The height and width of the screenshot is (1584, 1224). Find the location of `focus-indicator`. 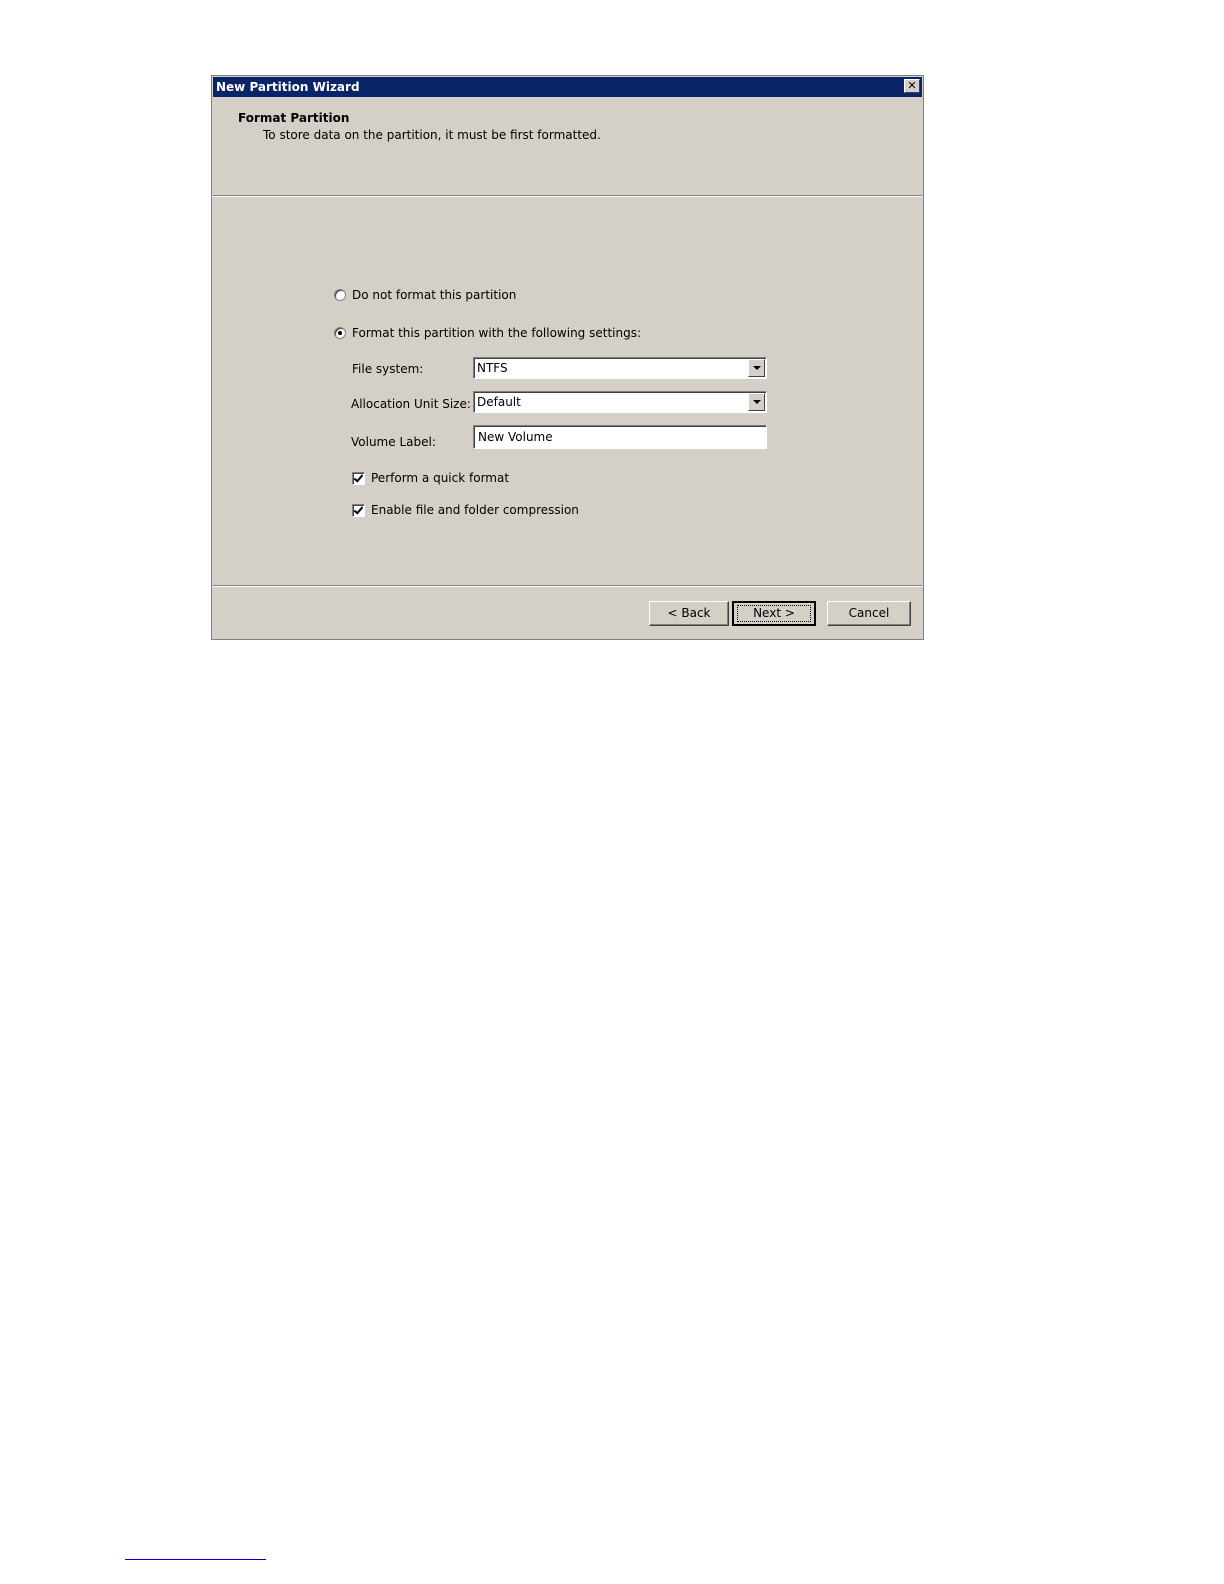

focus-indicator is located at coordinates (774, 613).